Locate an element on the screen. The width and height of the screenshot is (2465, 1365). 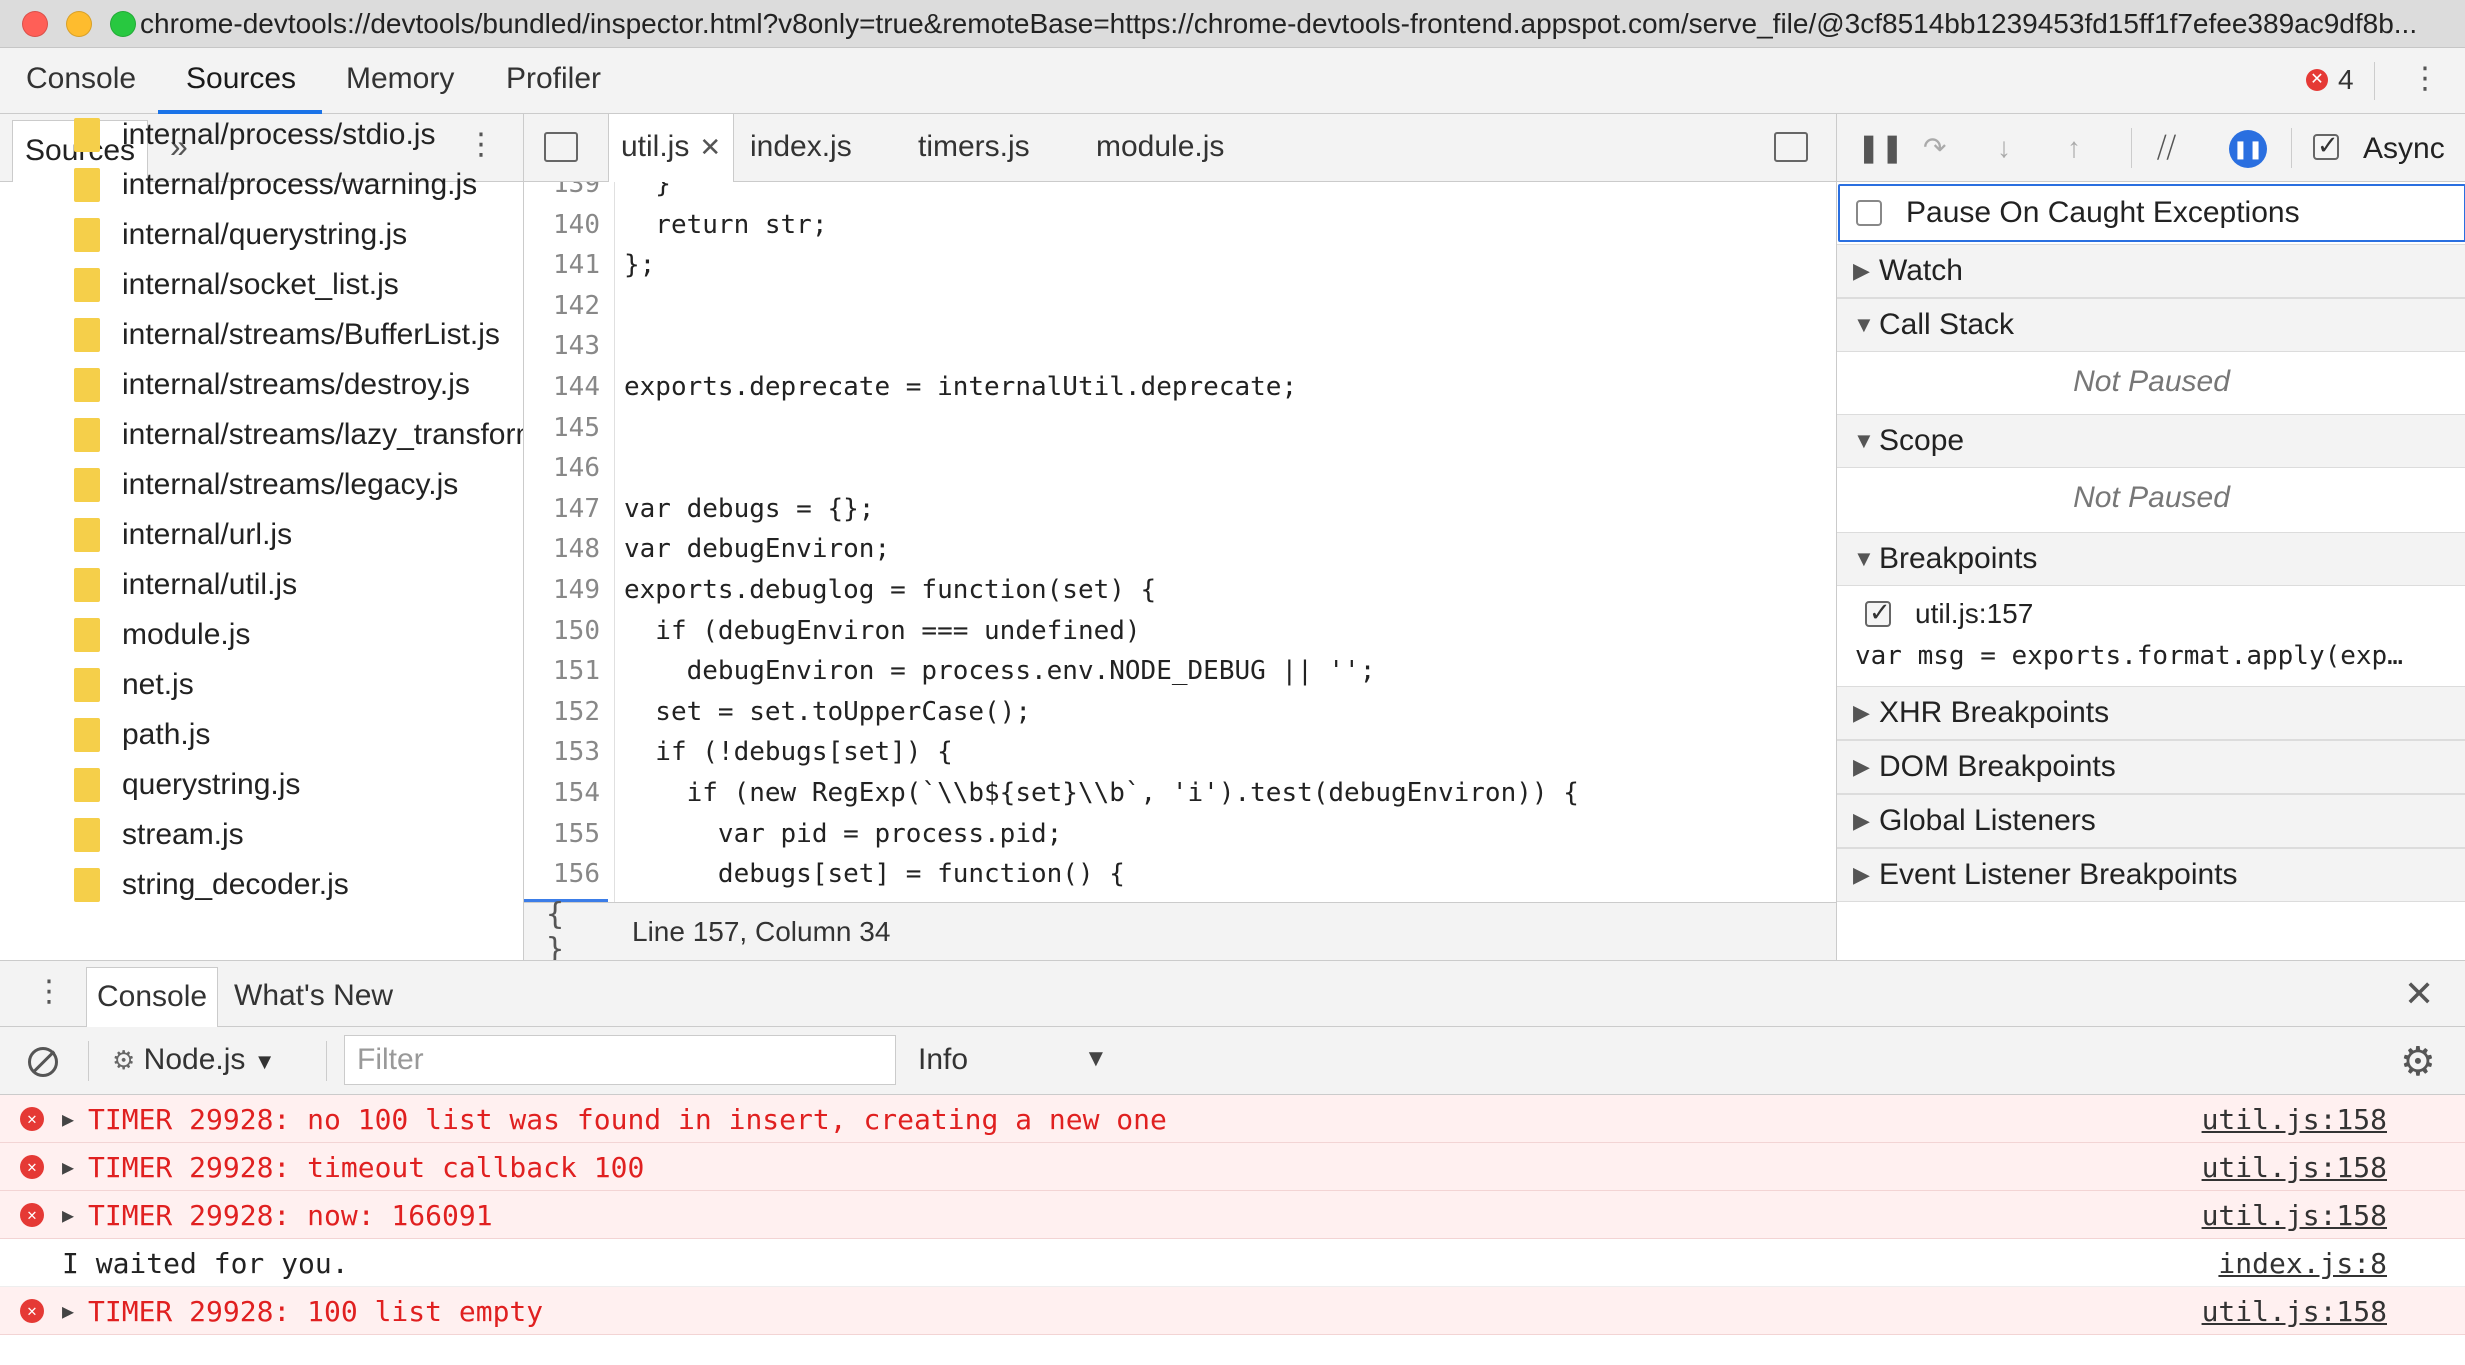
line-number: 154 is located at coordinates (566, 793).